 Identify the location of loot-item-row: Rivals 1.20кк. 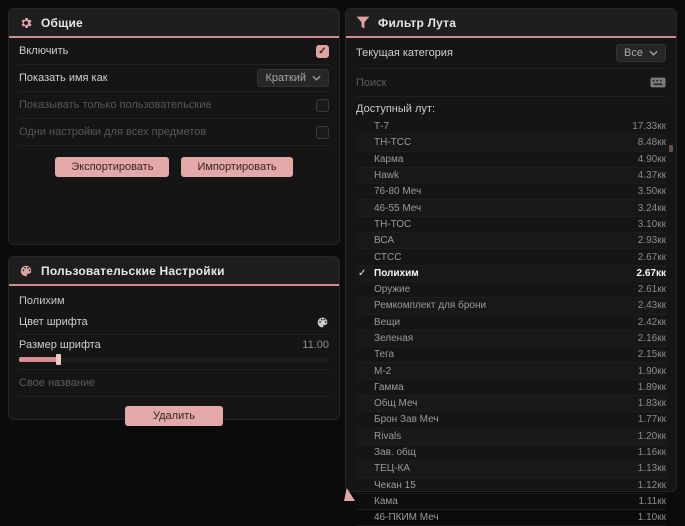
(511, 437).